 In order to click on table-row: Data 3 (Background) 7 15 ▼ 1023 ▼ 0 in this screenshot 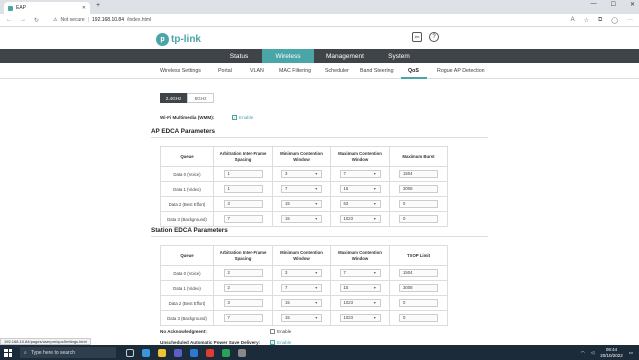, I will do `click(304, 219)`.